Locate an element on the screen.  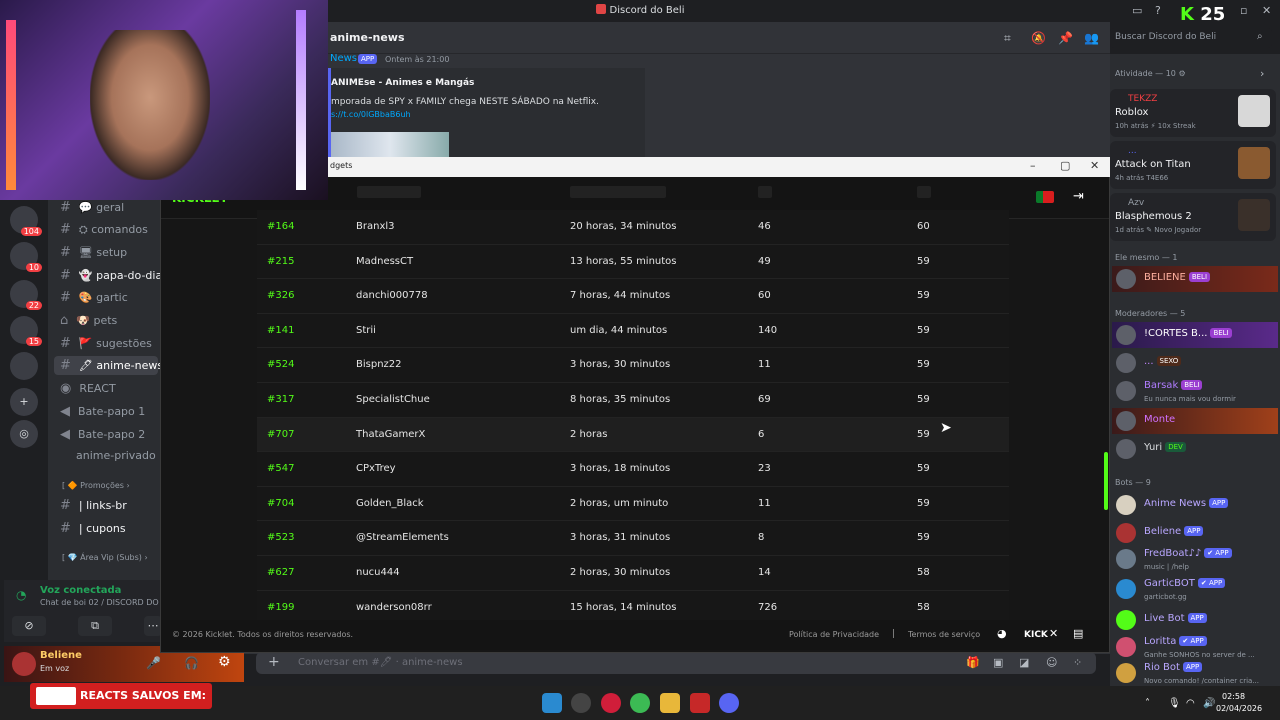
deafen-icon: 🎧 is located at coordinates (191, 663).